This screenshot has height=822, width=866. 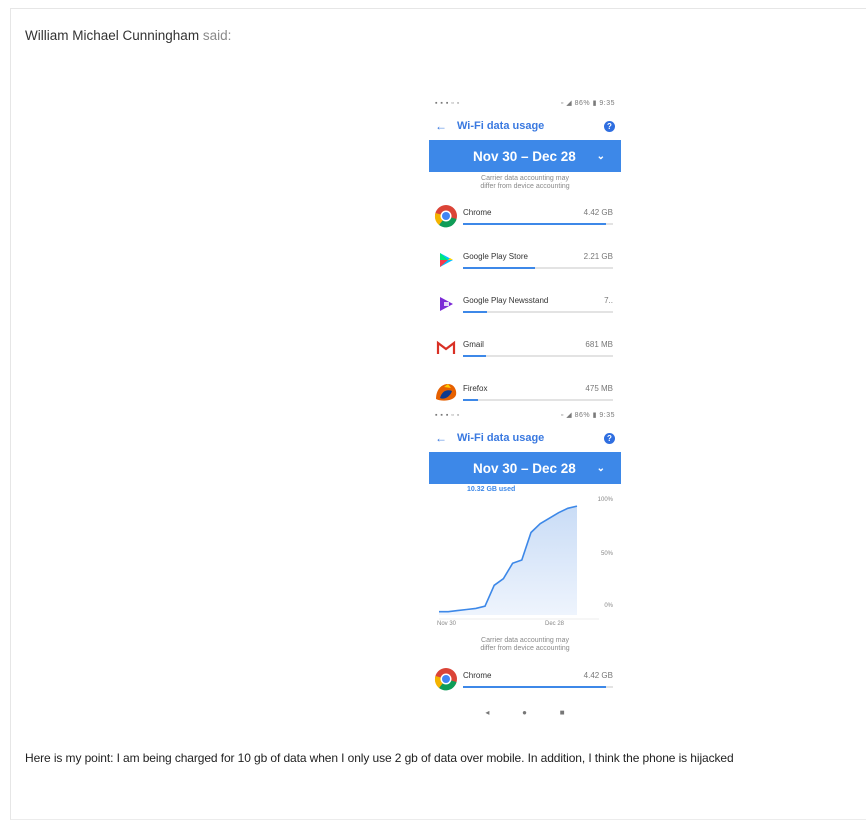 What do you see at coordinates (605, 500) in the screenshot?
I see `y-tick-label: 100%` at bounding box center [605, 500].